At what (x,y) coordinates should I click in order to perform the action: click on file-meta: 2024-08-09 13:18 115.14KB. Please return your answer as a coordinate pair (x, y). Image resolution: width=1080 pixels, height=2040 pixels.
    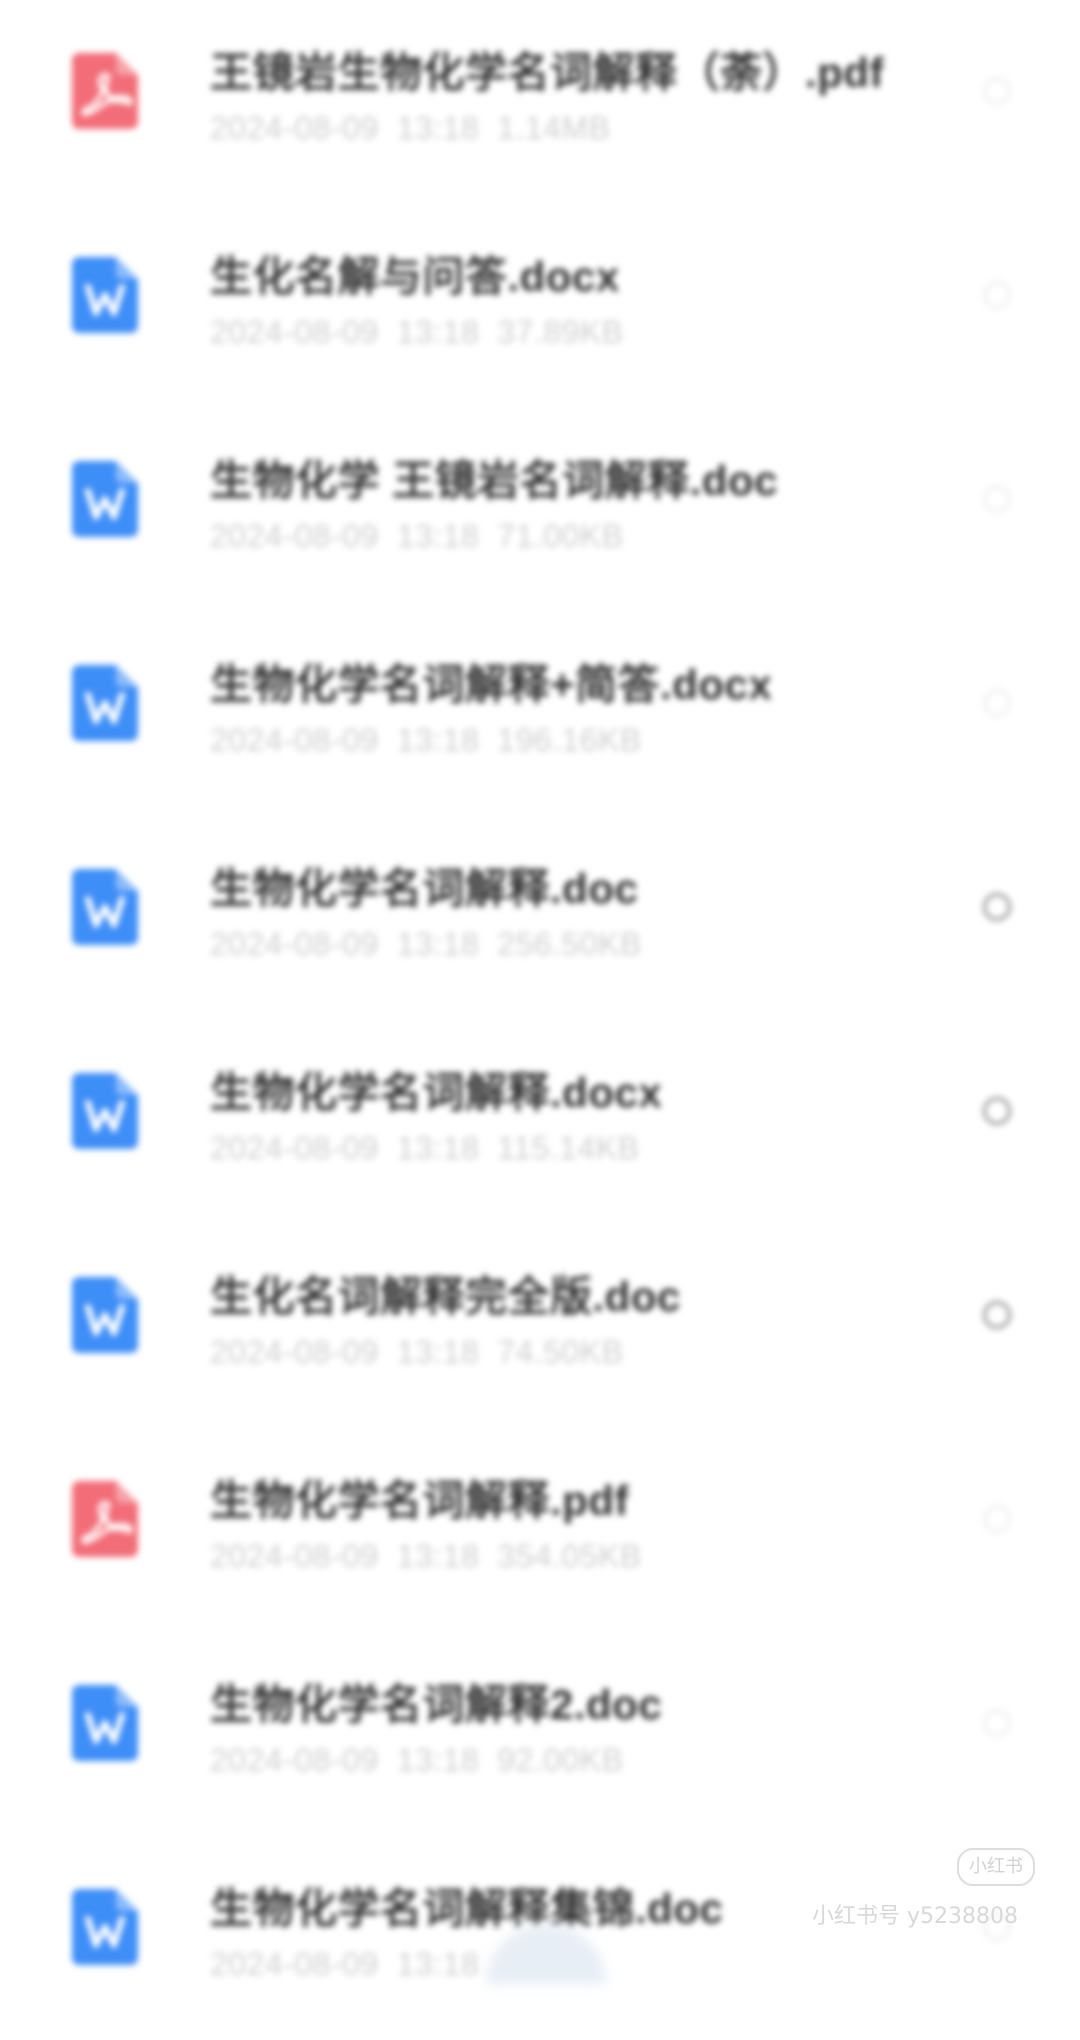
    Looking at the image, I should click on (424, 1148).